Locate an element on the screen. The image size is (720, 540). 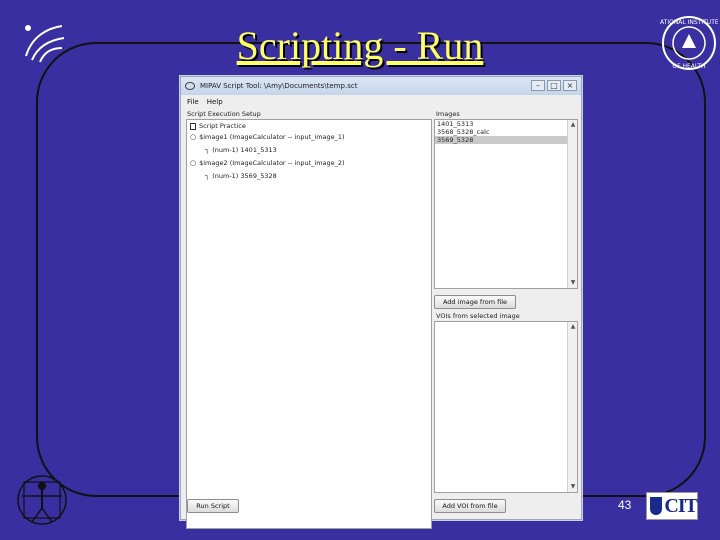
tree-root-label: Script Practice is located at coordinates (222, 126).